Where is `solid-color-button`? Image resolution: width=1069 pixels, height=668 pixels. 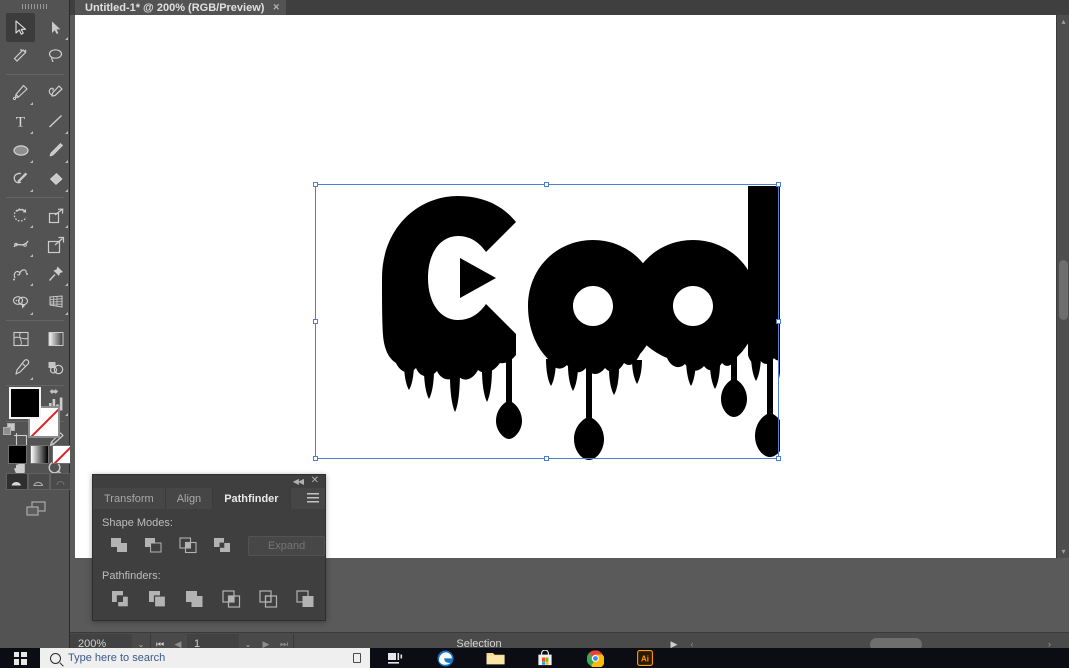 solid-color-button is located at coordinates (17, 454).